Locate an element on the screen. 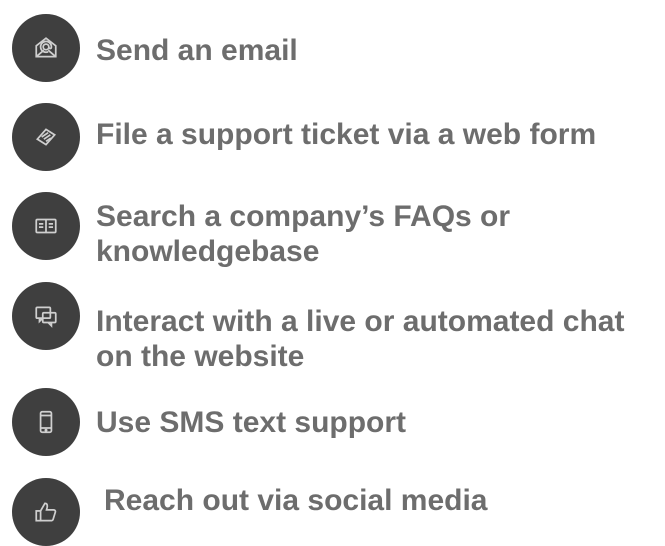 Image resolution: width=665 pixels, height=546 pixels. chat-badge is located at coordinates (46, 316).